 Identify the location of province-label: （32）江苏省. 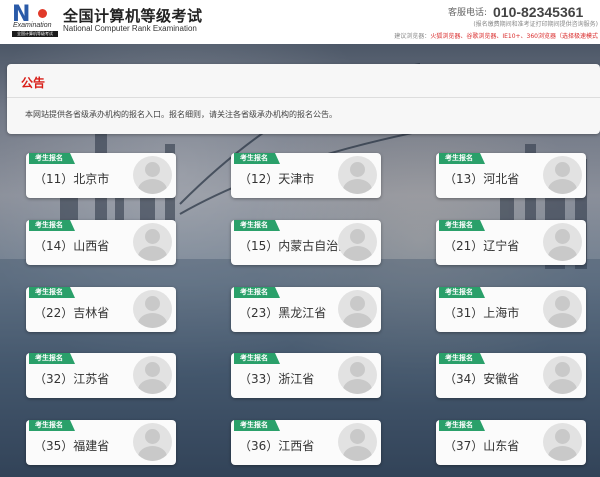
(72, 379).